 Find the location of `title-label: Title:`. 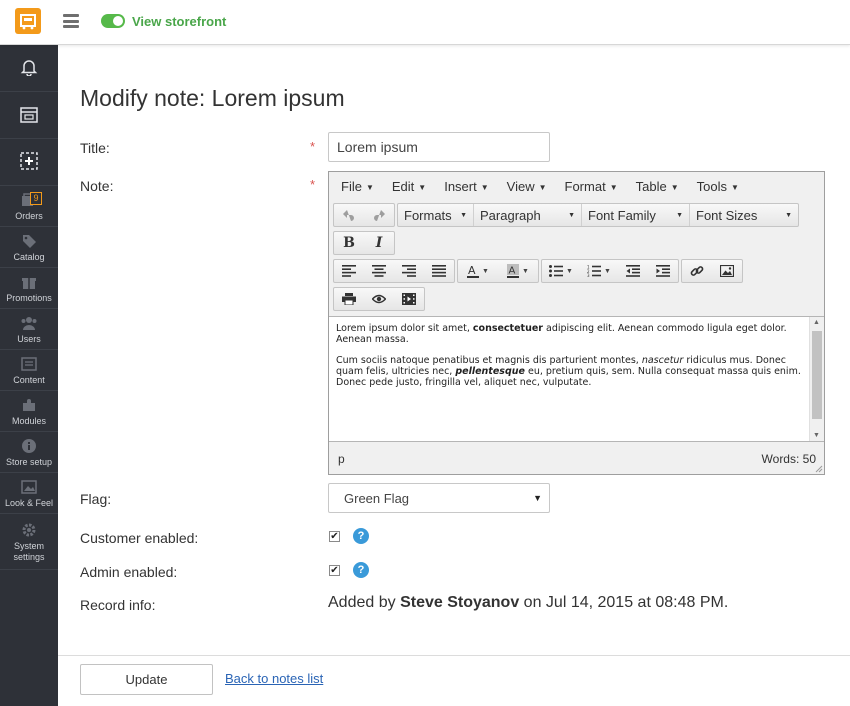

title-label: Title: is located at coordinates (95, 148).